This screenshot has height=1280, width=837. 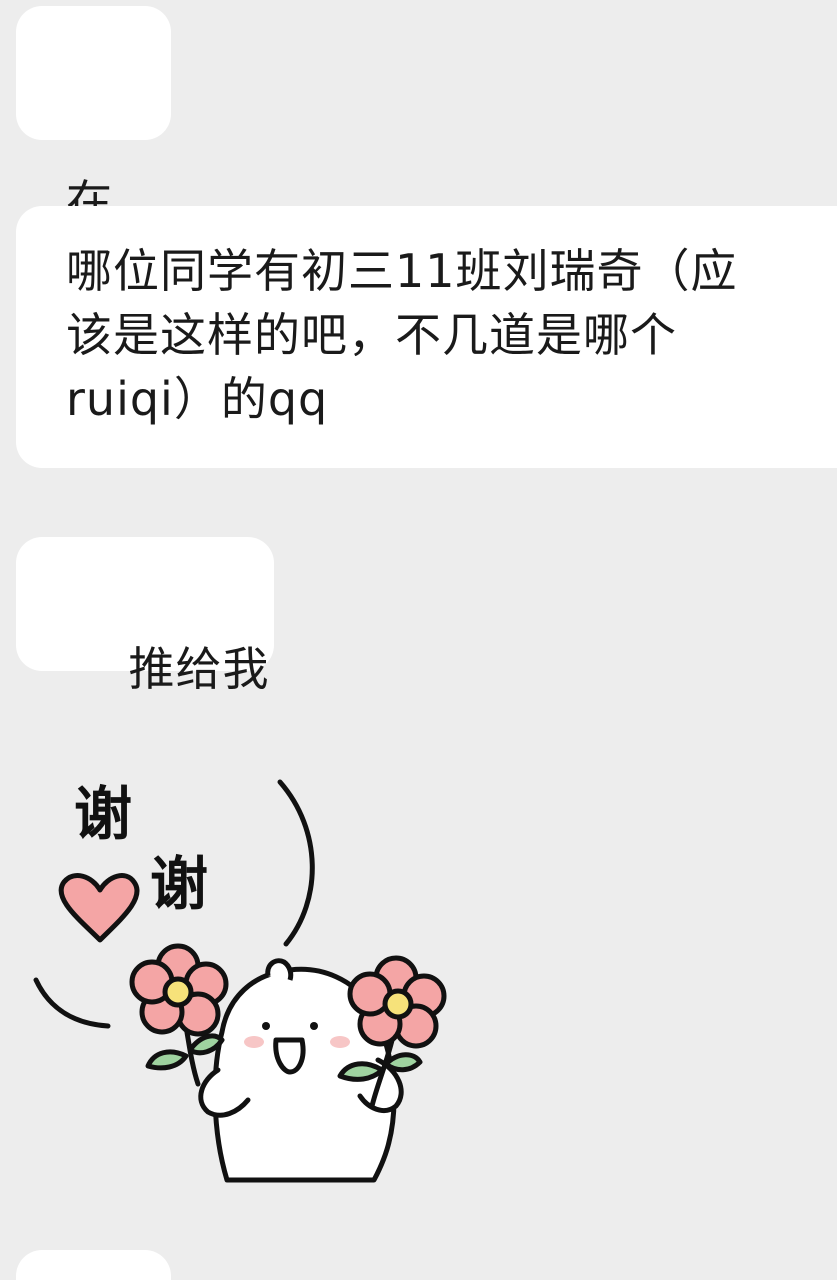 What do you see at coordinates (103, 814) in the screenshot?
I see `sticker-text-1: 谢` at bounding box center [103, 814].